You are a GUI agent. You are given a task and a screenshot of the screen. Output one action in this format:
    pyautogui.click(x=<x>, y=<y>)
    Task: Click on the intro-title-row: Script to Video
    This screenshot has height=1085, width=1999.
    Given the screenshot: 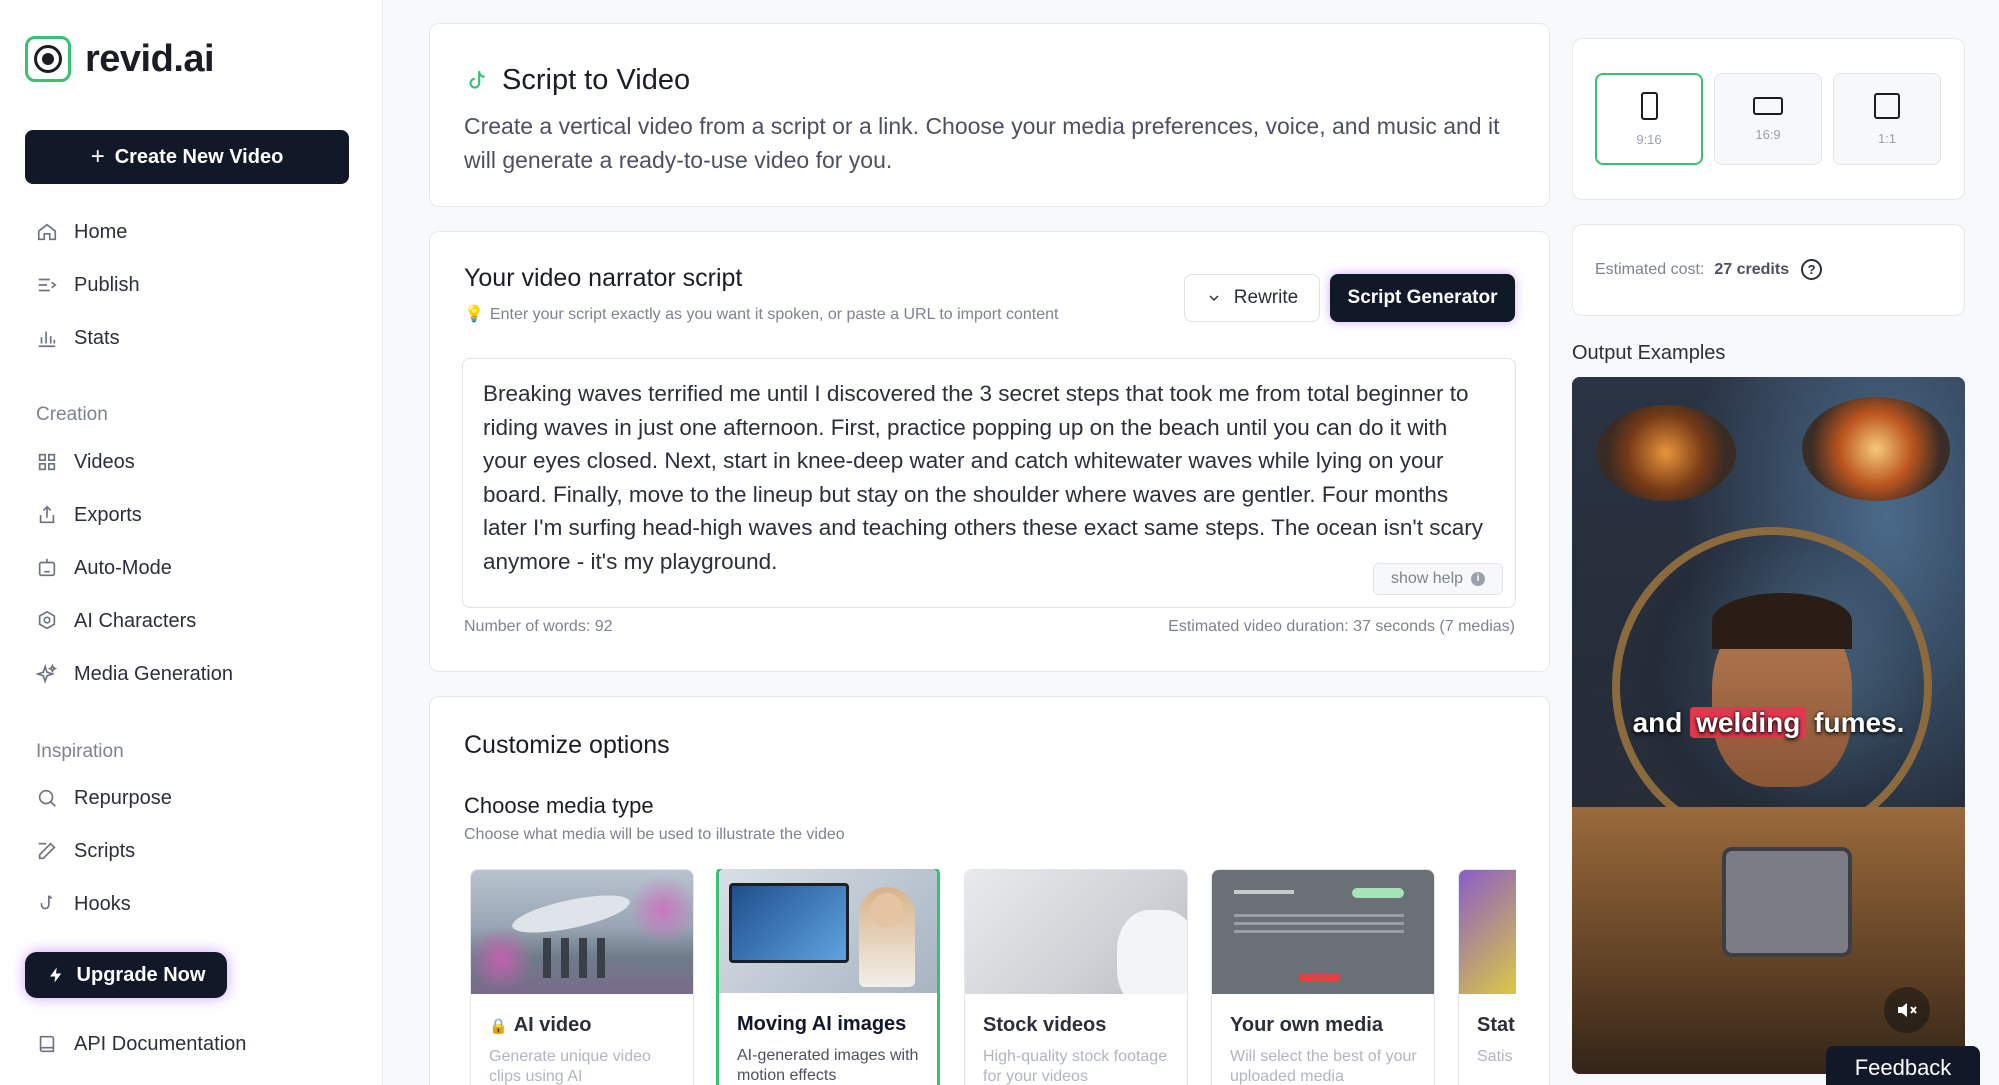 What is the action you would take?
    pyautogui.click(x=577, y=80)
    